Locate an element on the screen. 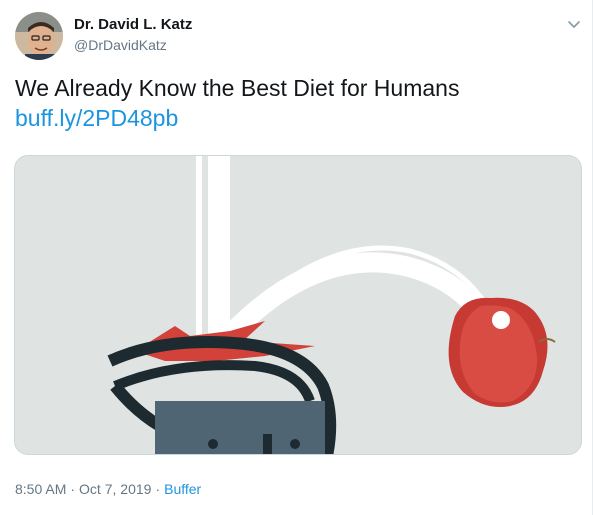 The image size is (593, 515). tweet-source: Buffer is located at coordinates (182, 489).